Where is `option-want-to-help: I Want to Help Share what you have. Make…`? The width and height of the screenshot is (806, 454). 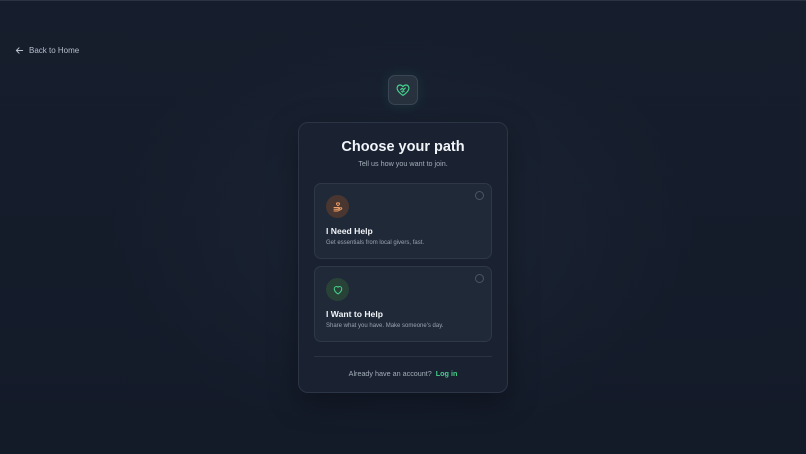
option-want-to-help: I Want to Help Share what you have. Make… is located at coordinates (403, 304).